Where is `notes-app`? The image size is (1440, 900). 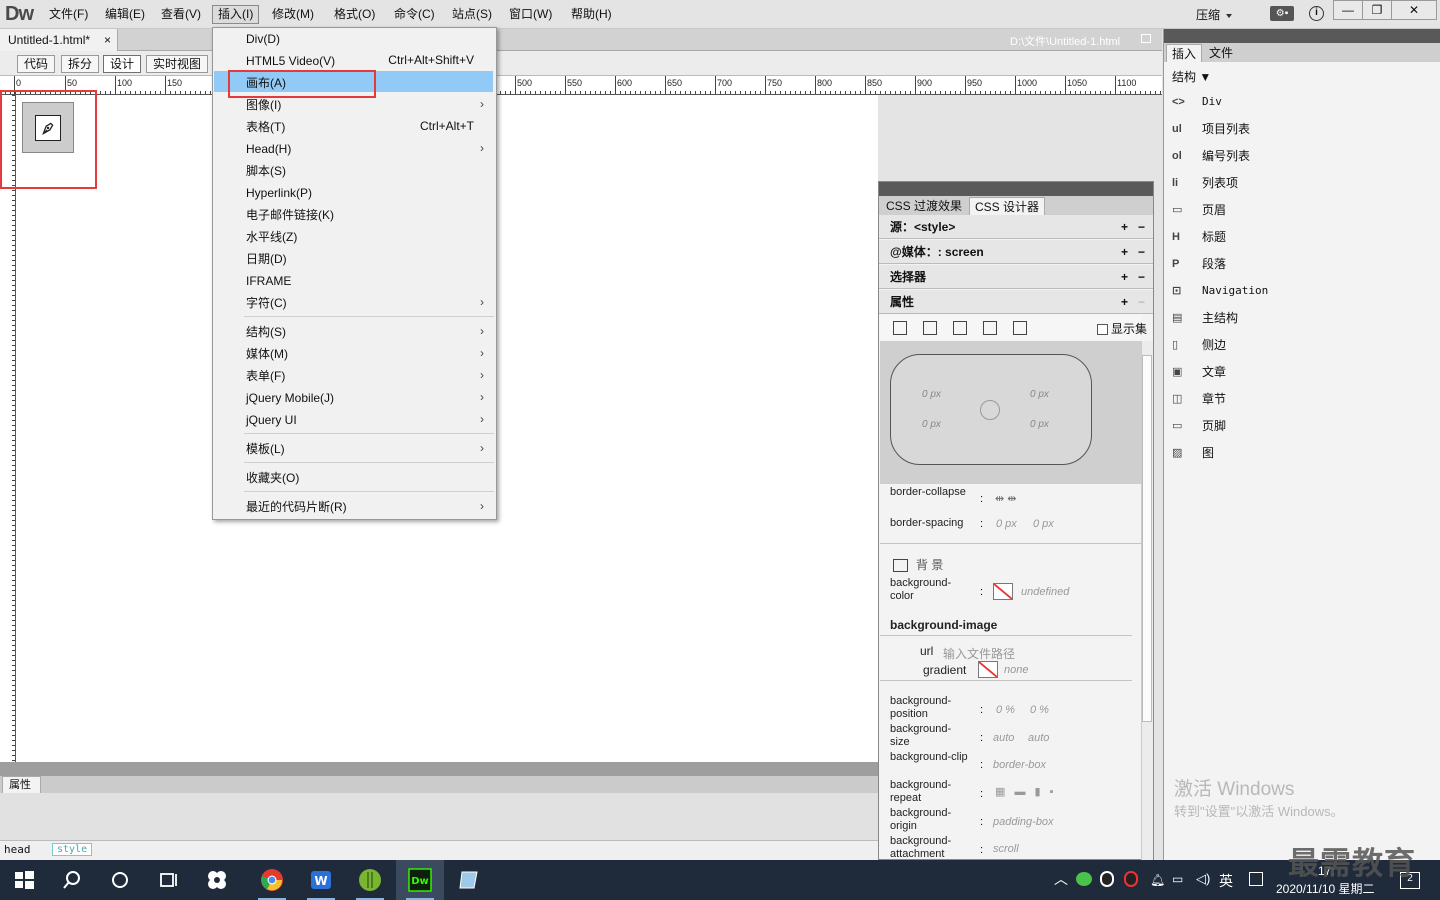 notes-app is located at coordinates (469, 880).